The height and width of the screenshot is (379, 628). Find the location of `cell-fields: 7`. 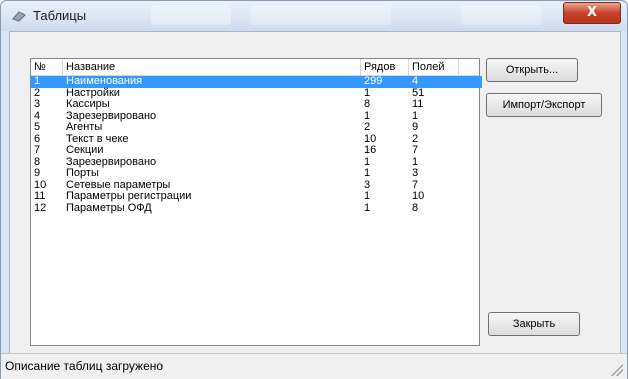

cell-fields: 7 is located at coordinates (415, 150).